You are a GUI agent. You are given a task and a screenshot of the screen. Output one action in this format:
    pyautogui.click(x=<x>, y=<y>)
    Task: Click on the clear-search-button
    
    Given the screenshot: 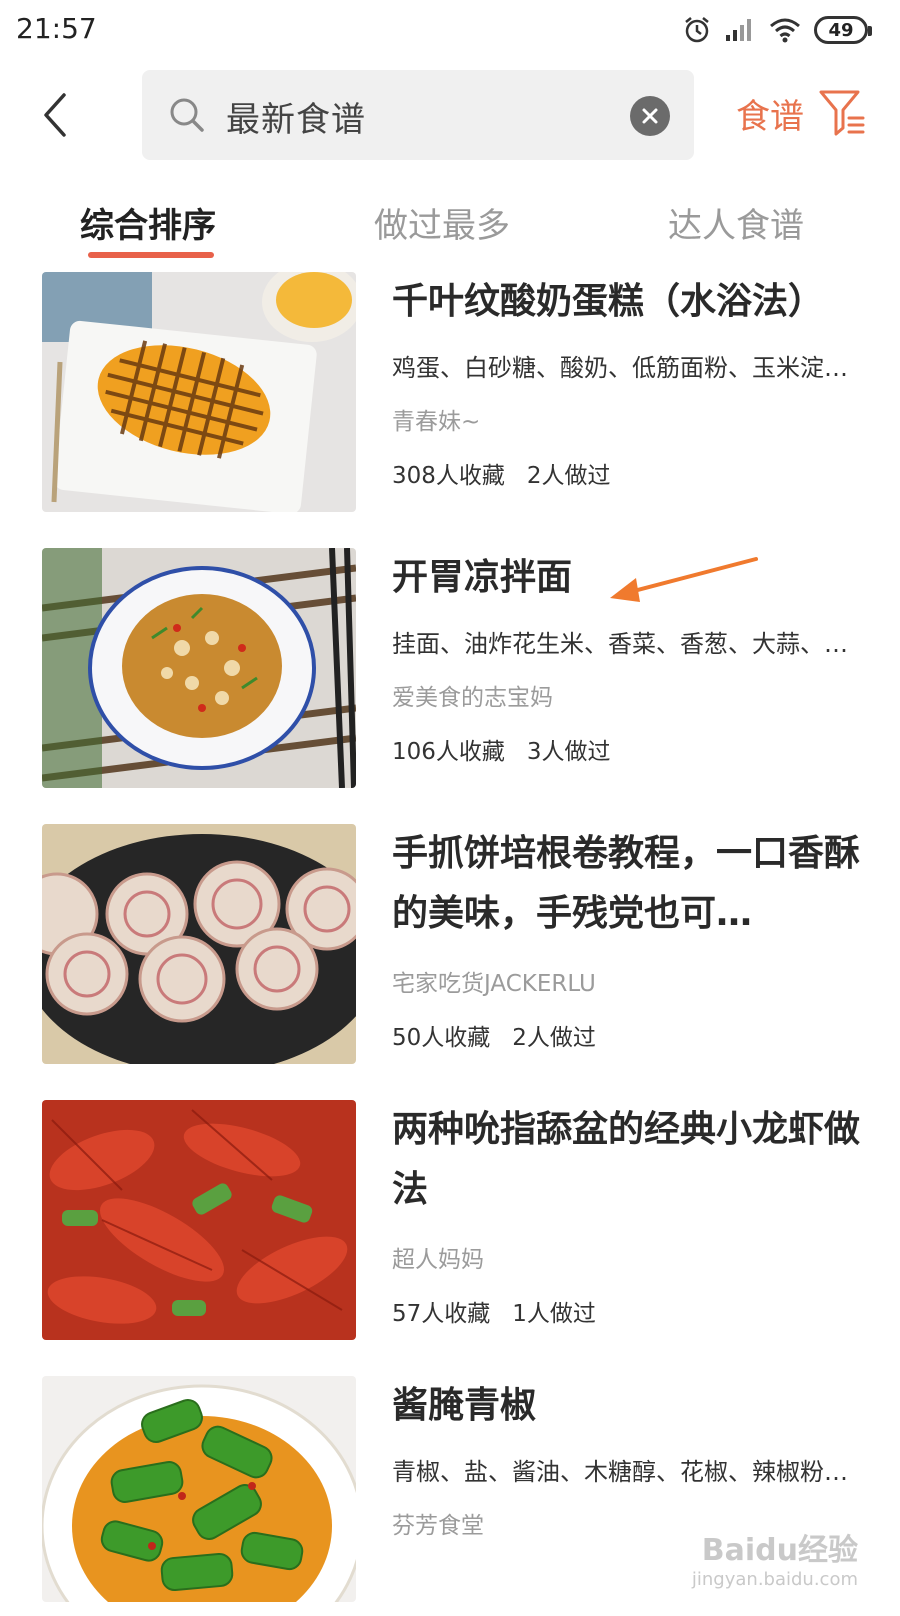 What is the action you would take?
    pyautogui.click(x=650, y=116)
    